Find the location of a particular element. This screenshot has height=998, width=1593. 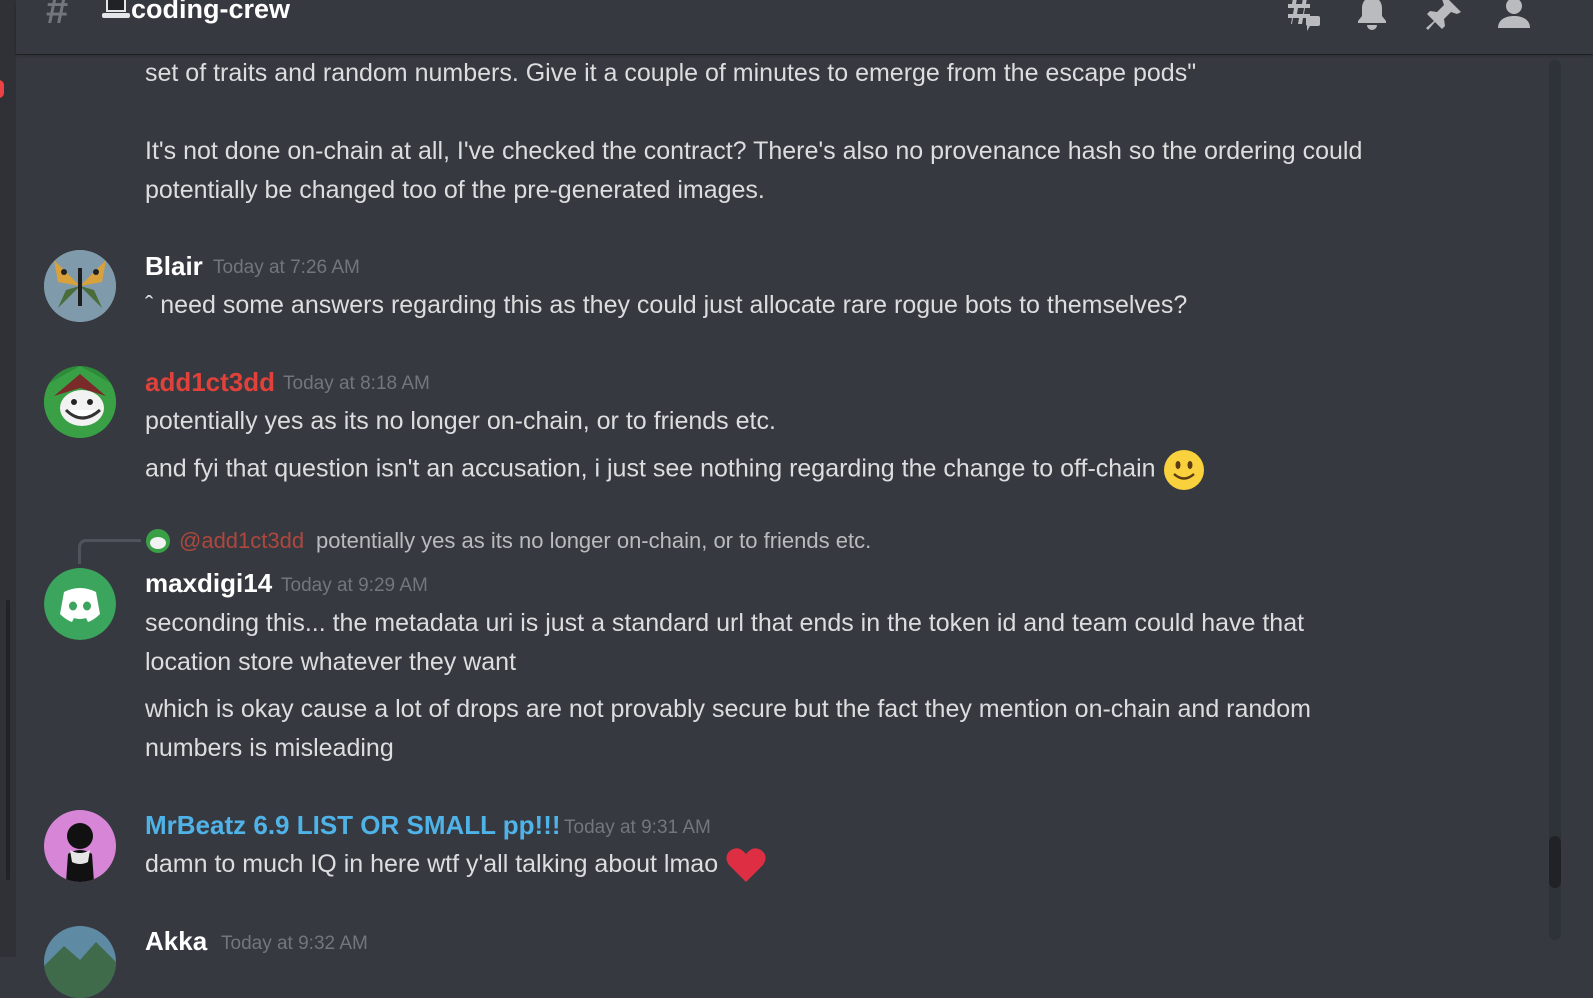

message-timestamp: Today at 8:18 AM is located at coordinates (356, 383).